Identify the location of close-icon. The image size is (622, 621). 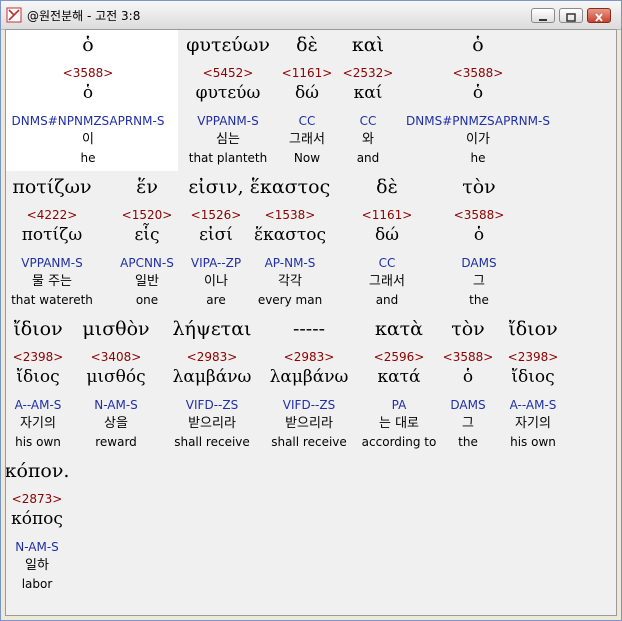
(599, 17).